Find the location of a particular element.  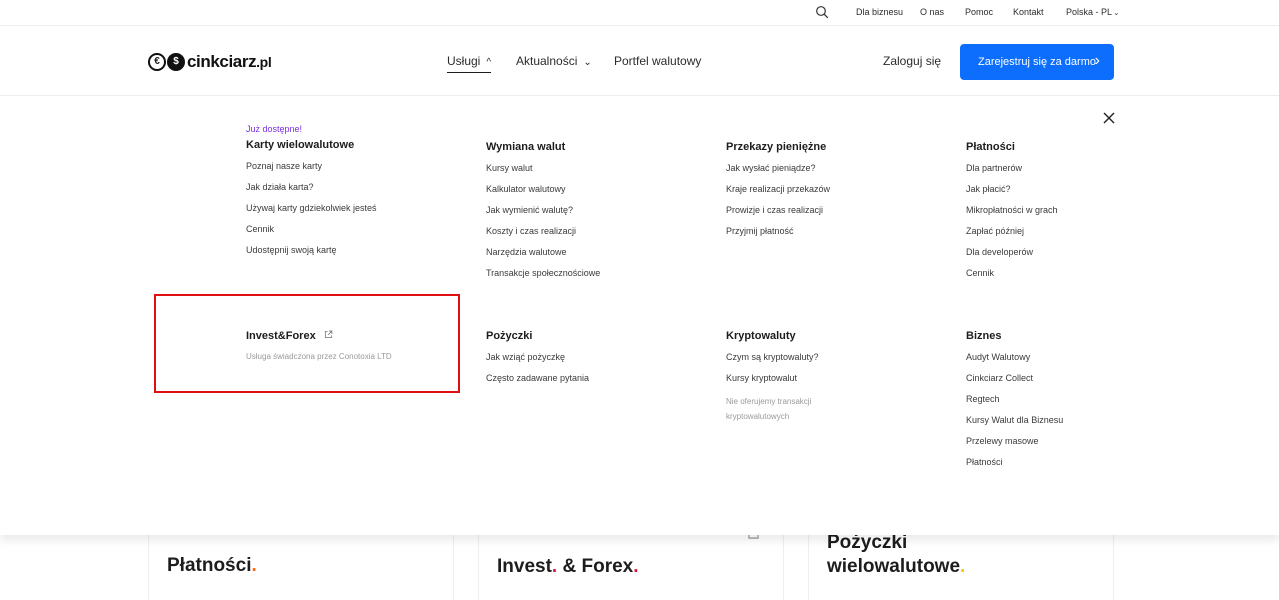

section-title-payments: Płatności is located at coordinates (1076, 147).